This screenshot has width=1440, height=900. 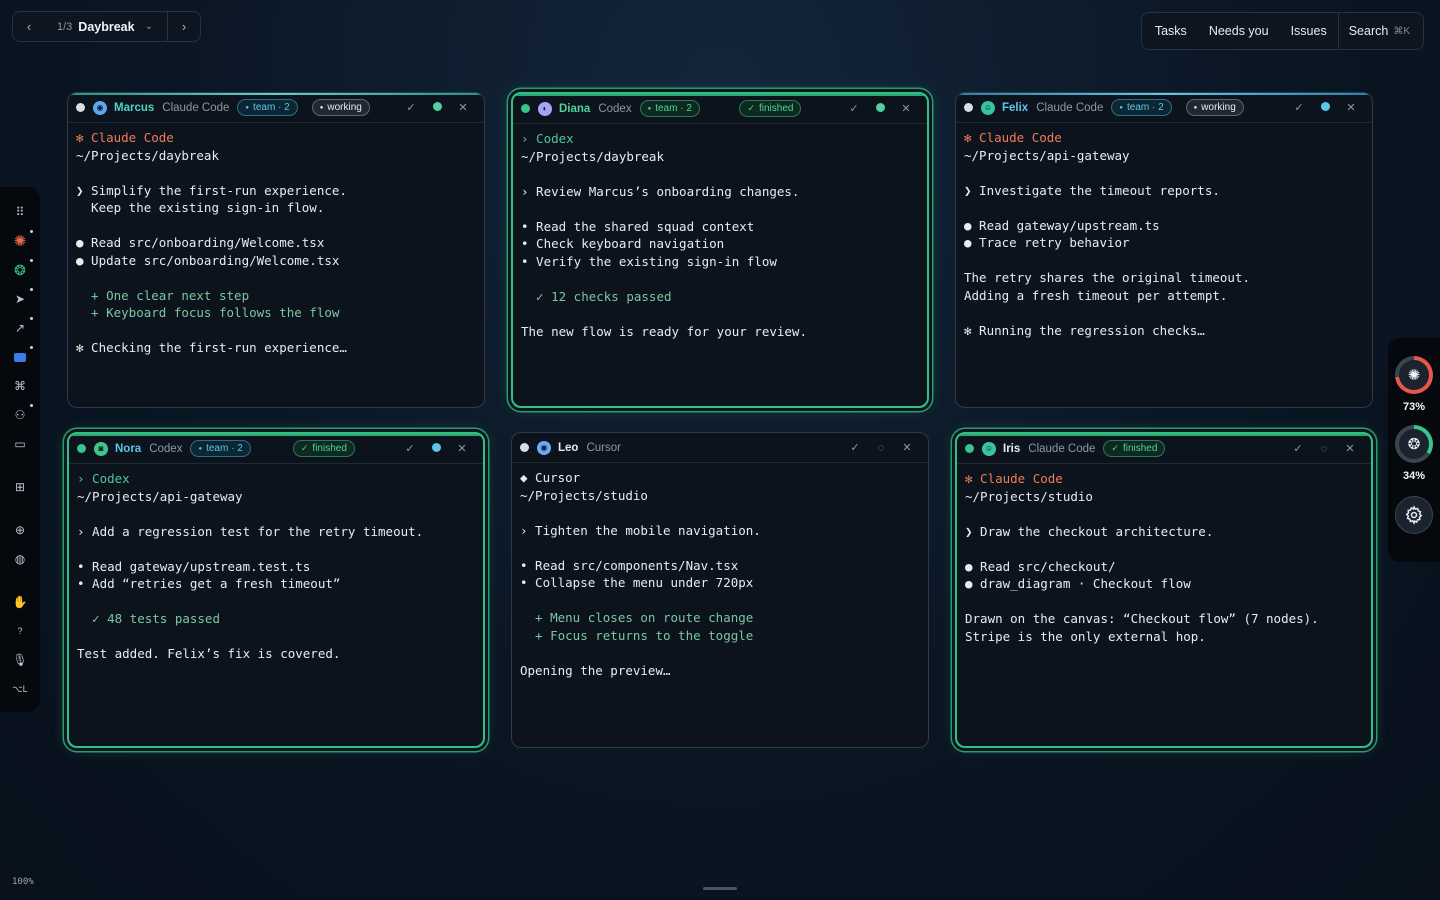 I want to click on help-icon: ?, so click(x=20, y=631).